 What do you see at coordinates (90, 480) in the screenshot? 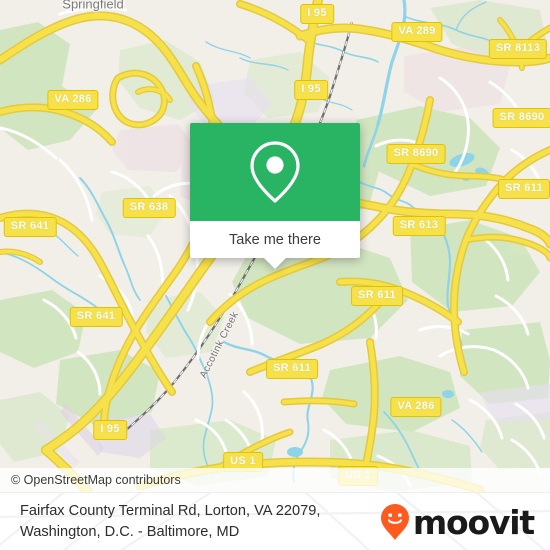
I see `osm-attribution-text: © OpenStreetMap contributors` at bounding box center [90, 480].